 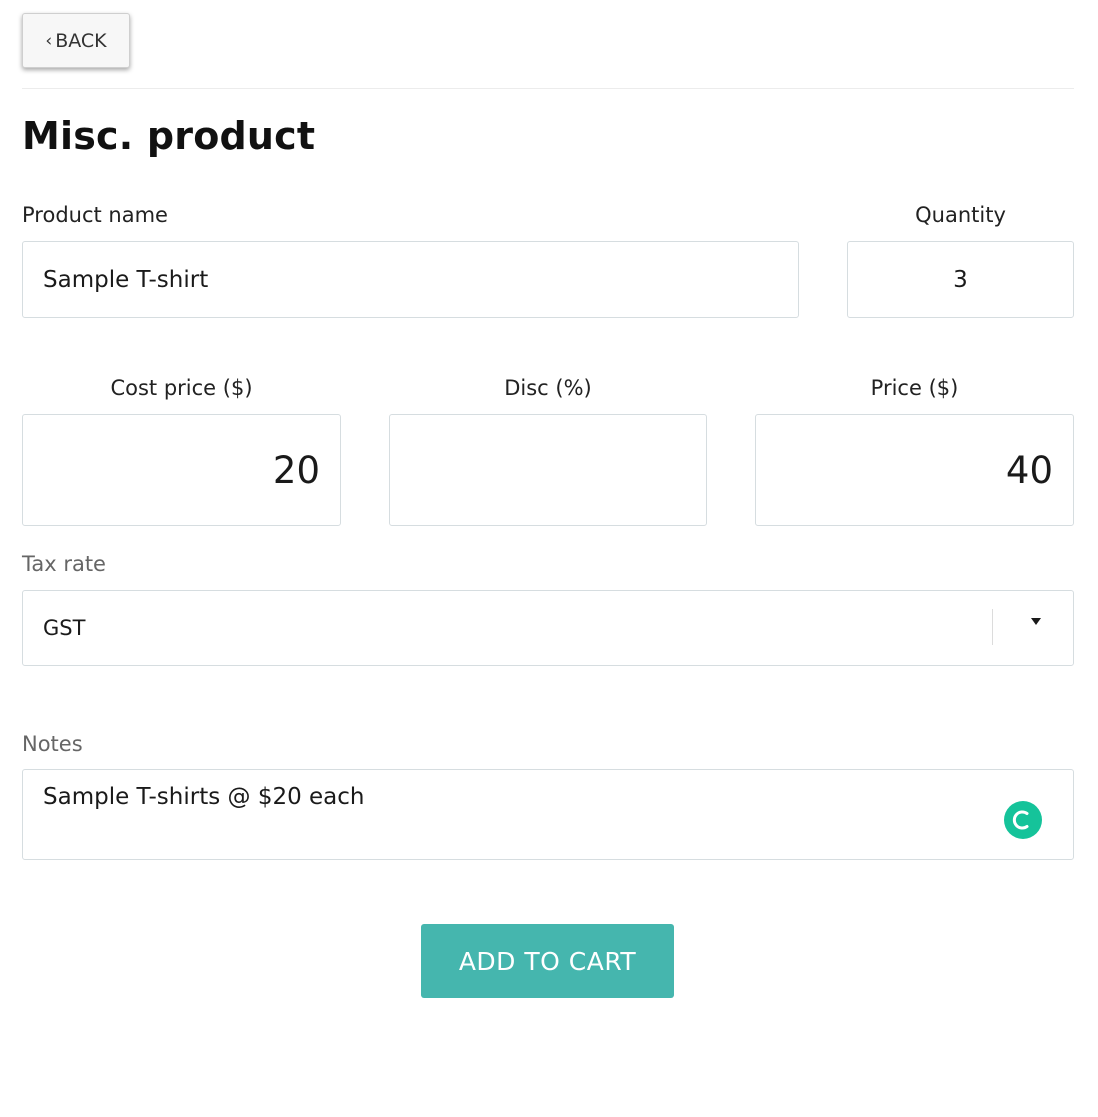 I want to click on discount-input, so click(x=548, y=470).